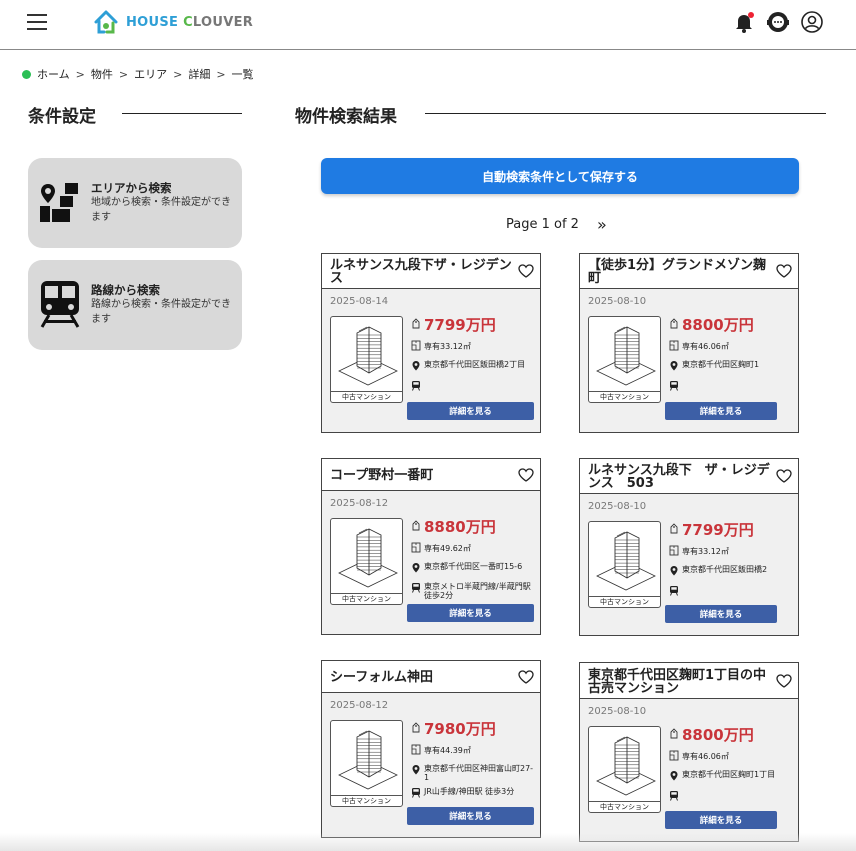 This screenshot has width=856, height=851. Describe the element at coordinates (542, 224) in the screenshot. I see `page-indicator: Page 1 of 2` at that location.